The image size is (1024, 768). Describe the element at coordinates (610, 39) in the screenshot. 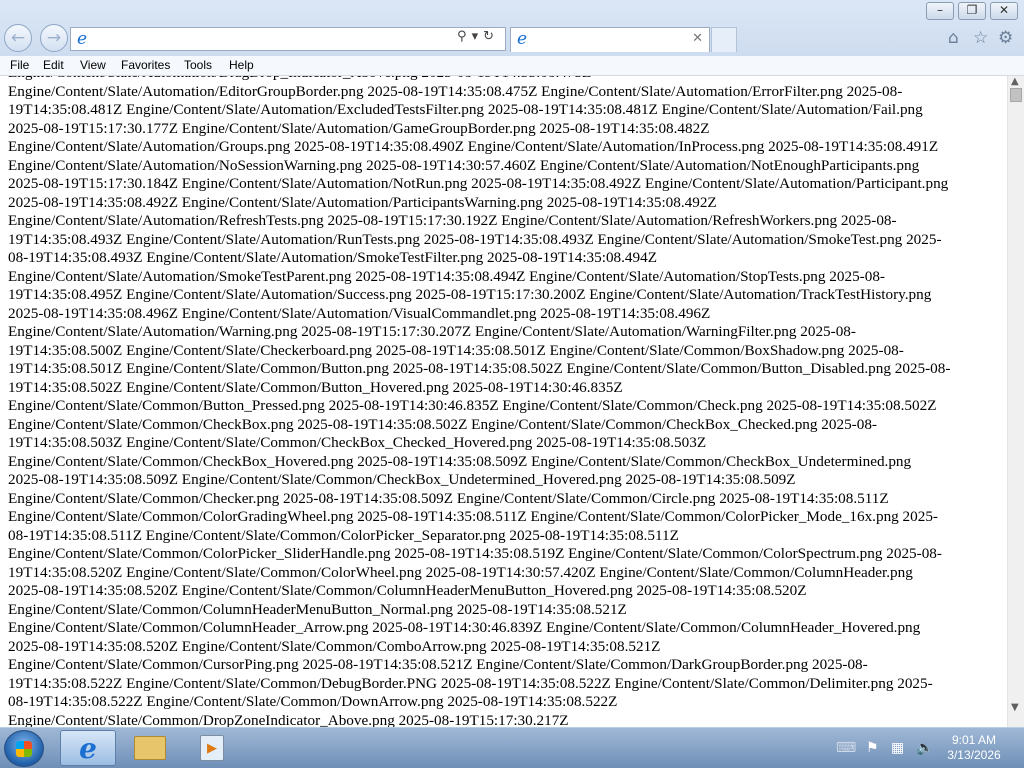

I see `tab-current: e ✕` at that location.